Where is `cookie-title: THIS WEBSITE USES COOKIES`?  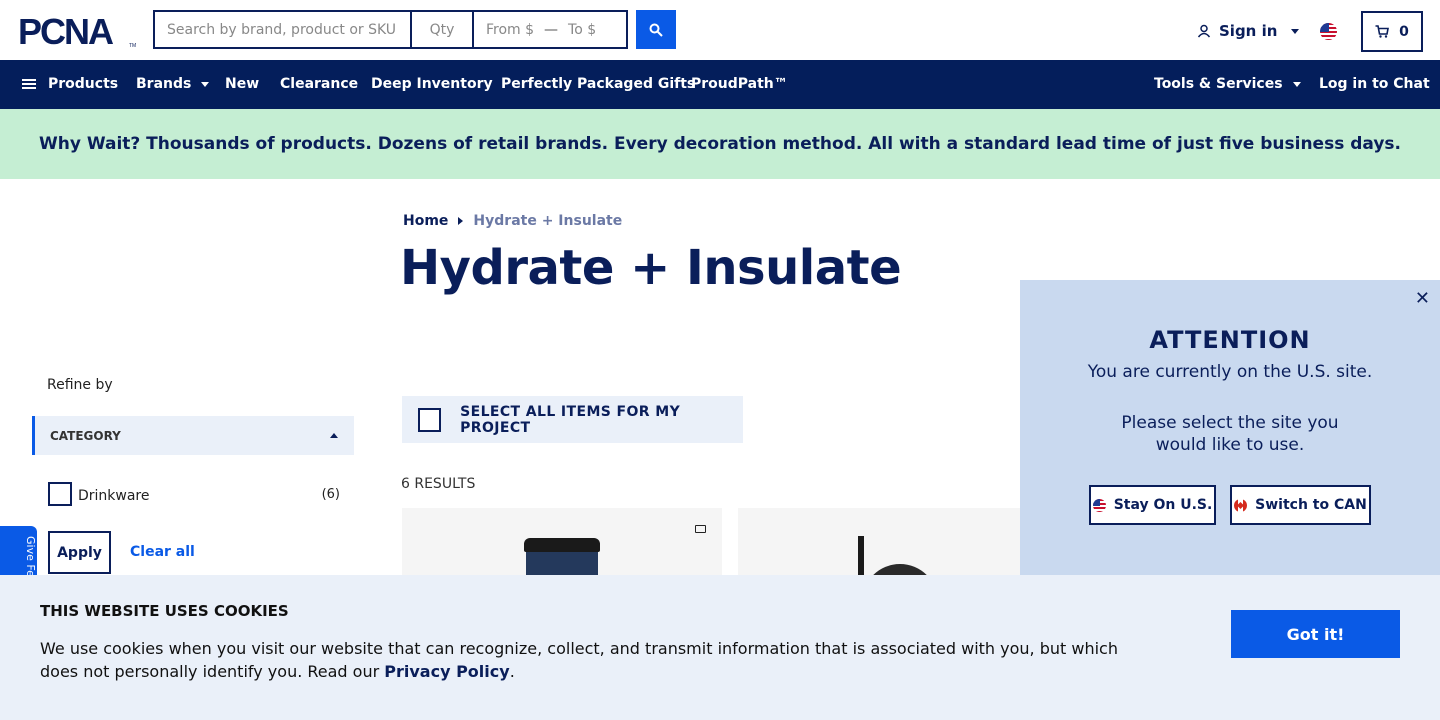
cookie-title: THIS WEBSITE USES COOKIES is located at coordinates (164, 611).